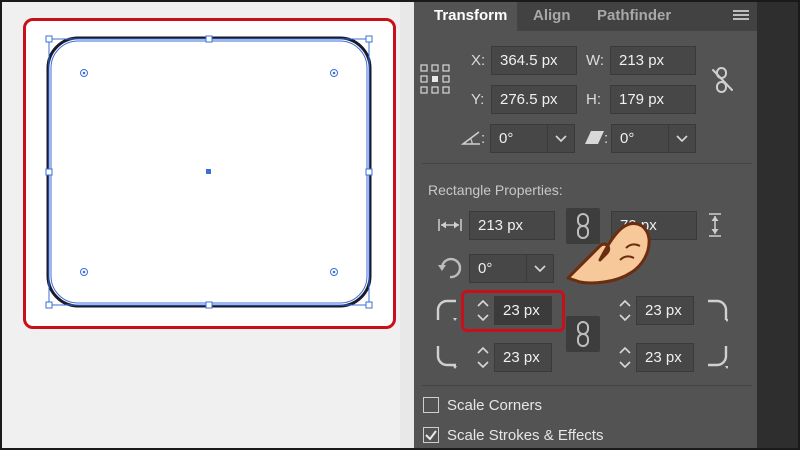  I want to click on rect-angle-dropdown-button, so click(540, 268).